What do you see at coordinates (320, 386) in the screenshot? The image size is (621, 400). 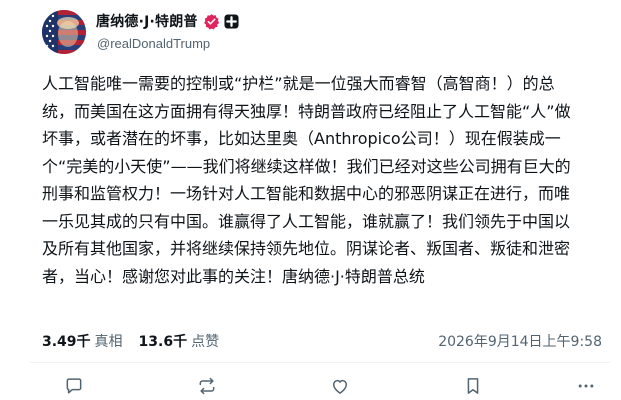 I see `action-bar` at bounding box center [320, 386].